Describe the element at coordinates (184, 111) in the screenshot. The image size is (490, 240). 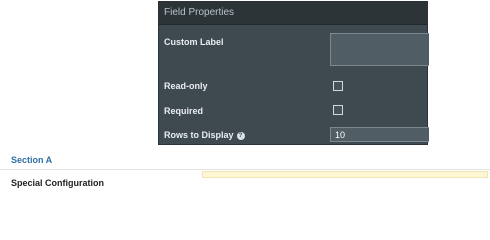
I see `required-label: Required` at that location.